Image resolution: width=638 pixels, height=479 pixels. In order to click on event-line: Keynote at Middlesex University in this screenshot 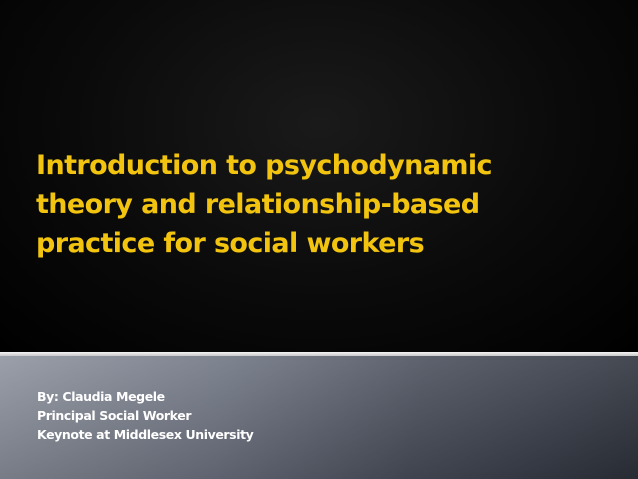, I will do `click(145, 434)`.